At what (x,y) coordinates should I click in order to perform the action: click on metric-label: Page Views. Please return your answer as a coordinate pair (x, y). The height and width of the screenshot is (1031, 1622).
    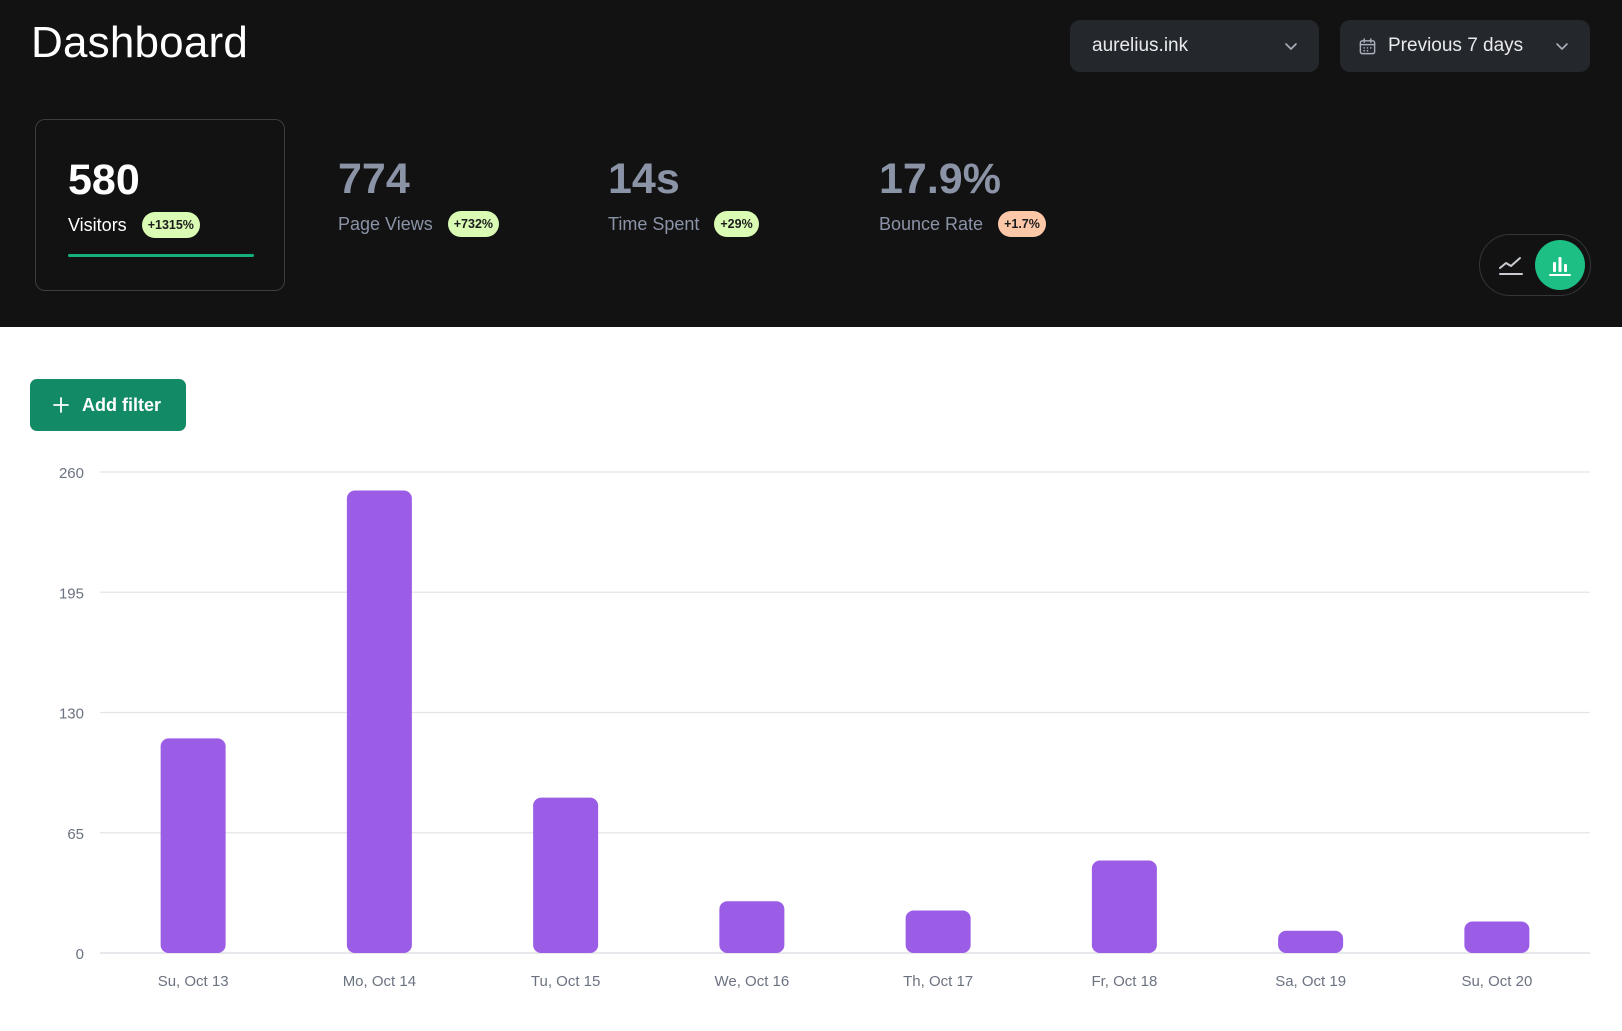
    Looking at the image, I should click on (385, 223).